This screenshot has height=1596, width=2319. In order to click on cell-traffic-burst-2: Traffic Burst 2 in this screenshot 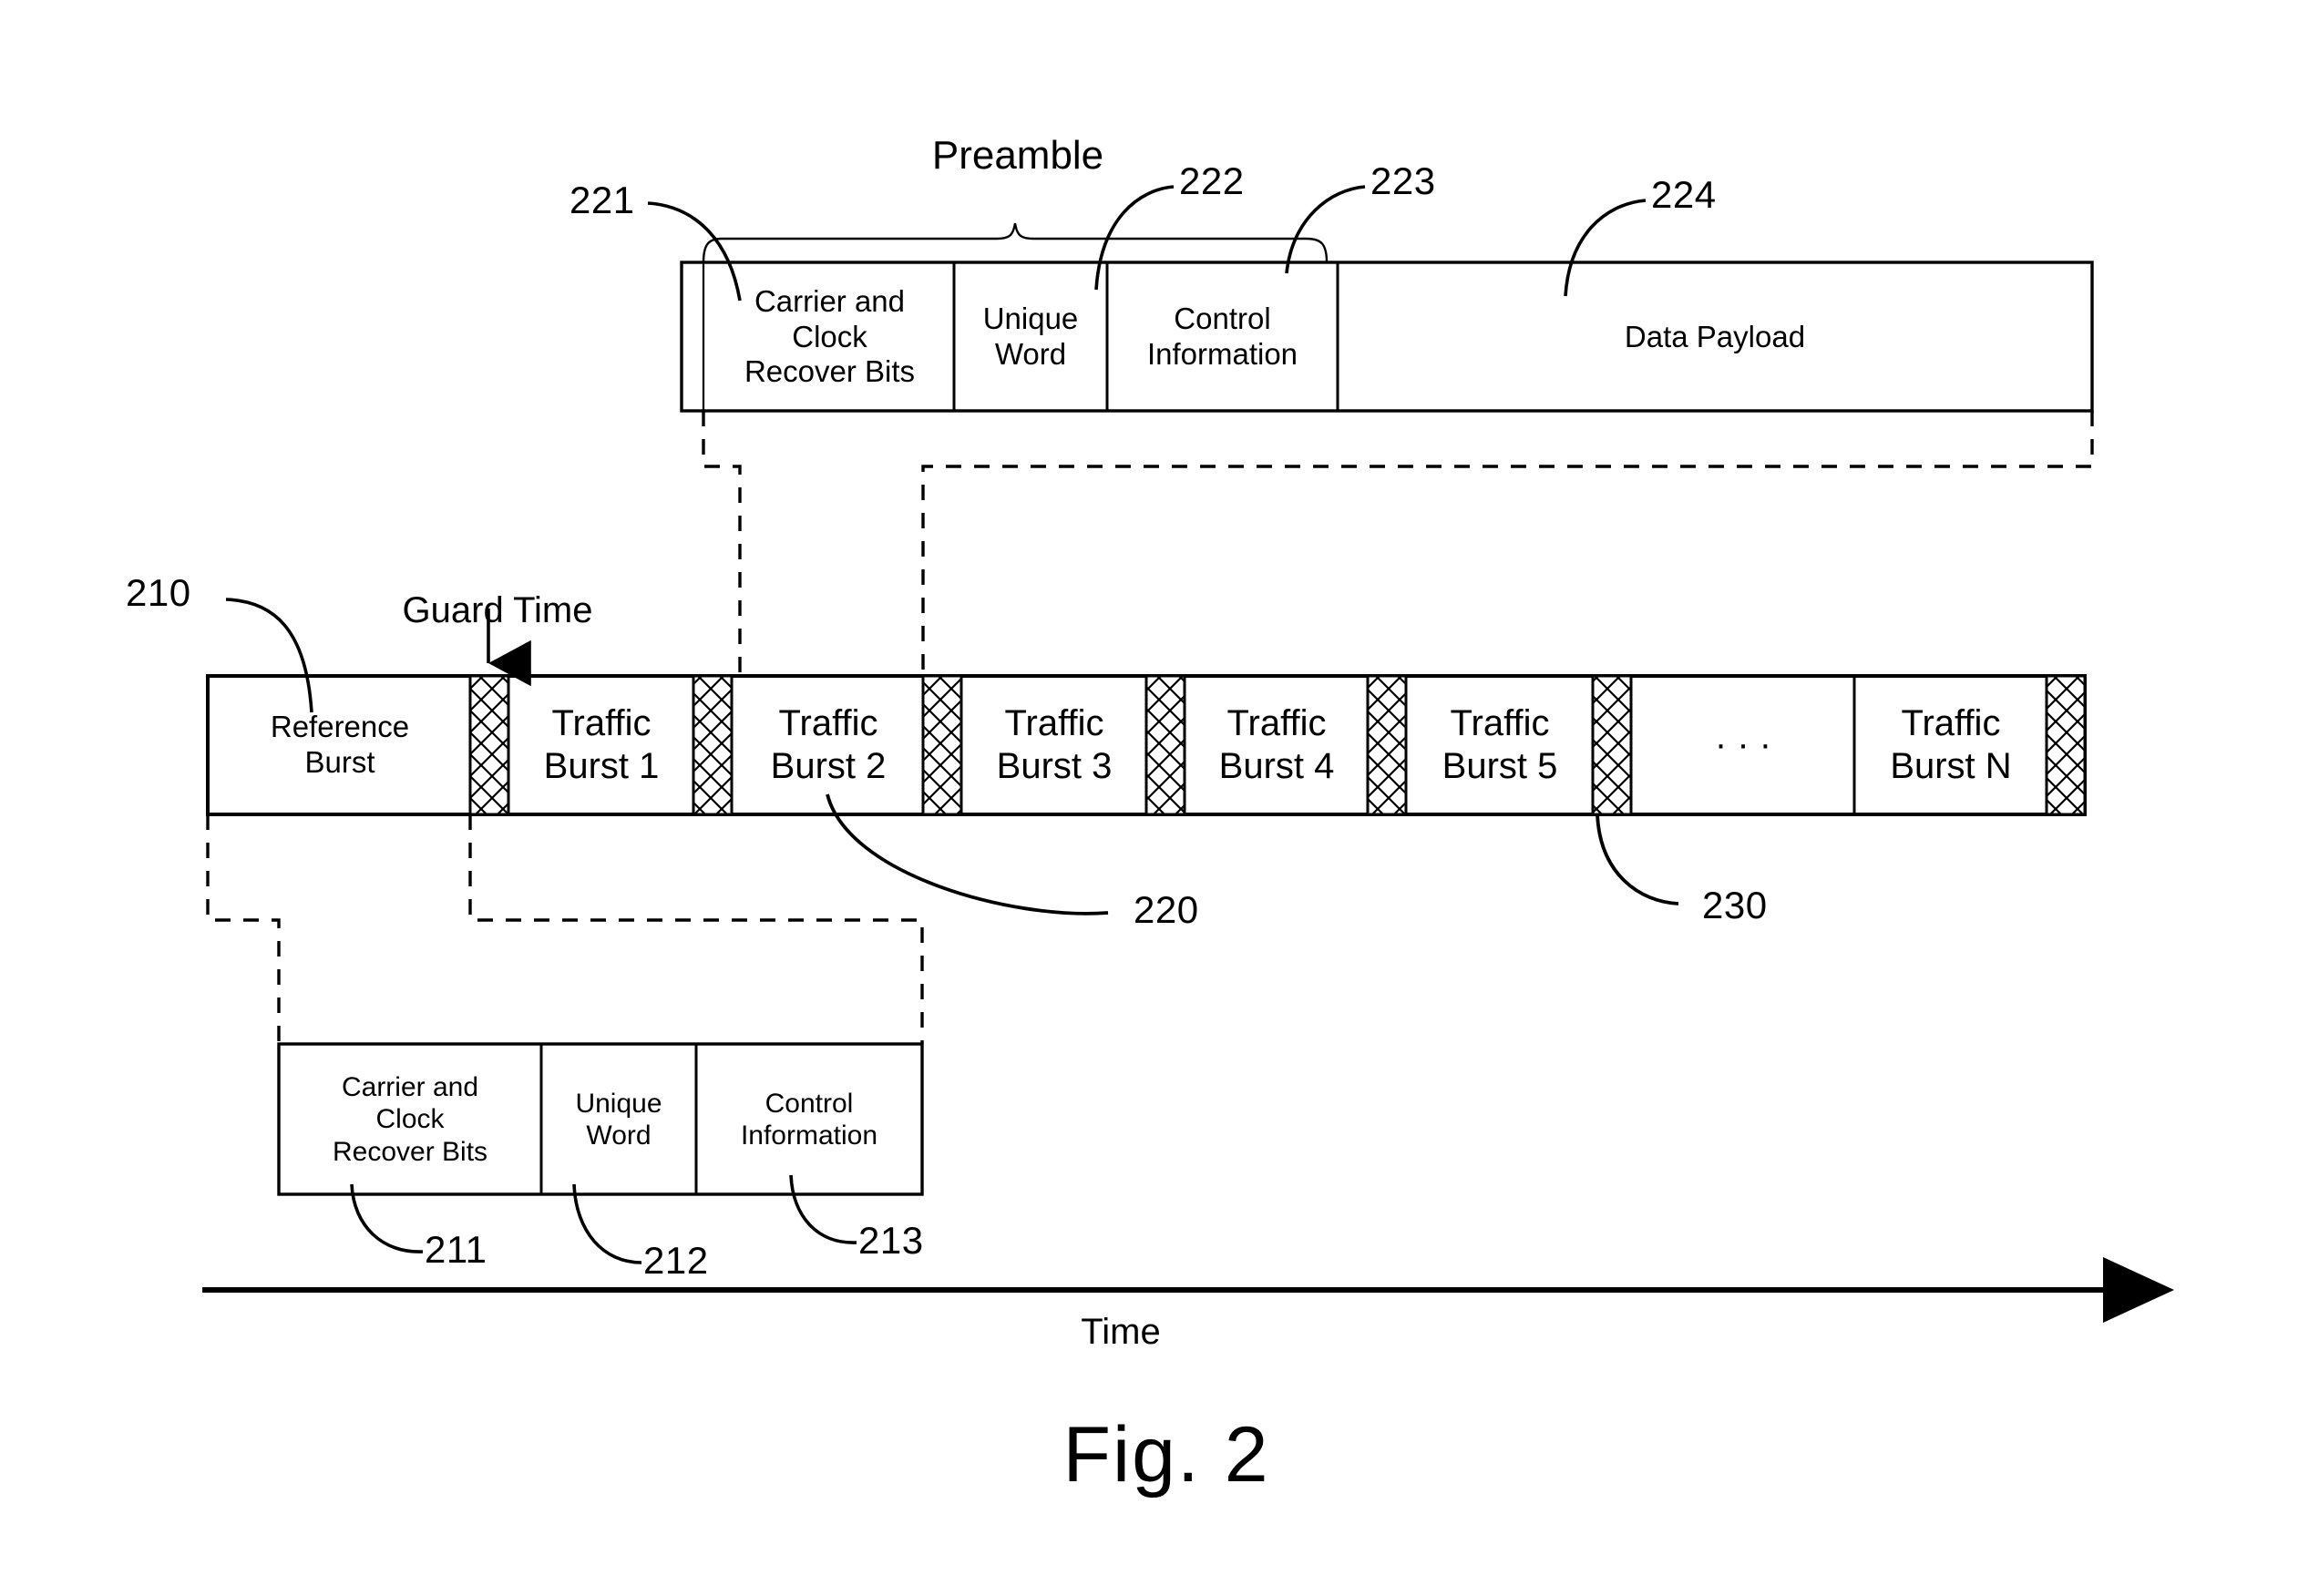, I will do `click(828, 744)`.